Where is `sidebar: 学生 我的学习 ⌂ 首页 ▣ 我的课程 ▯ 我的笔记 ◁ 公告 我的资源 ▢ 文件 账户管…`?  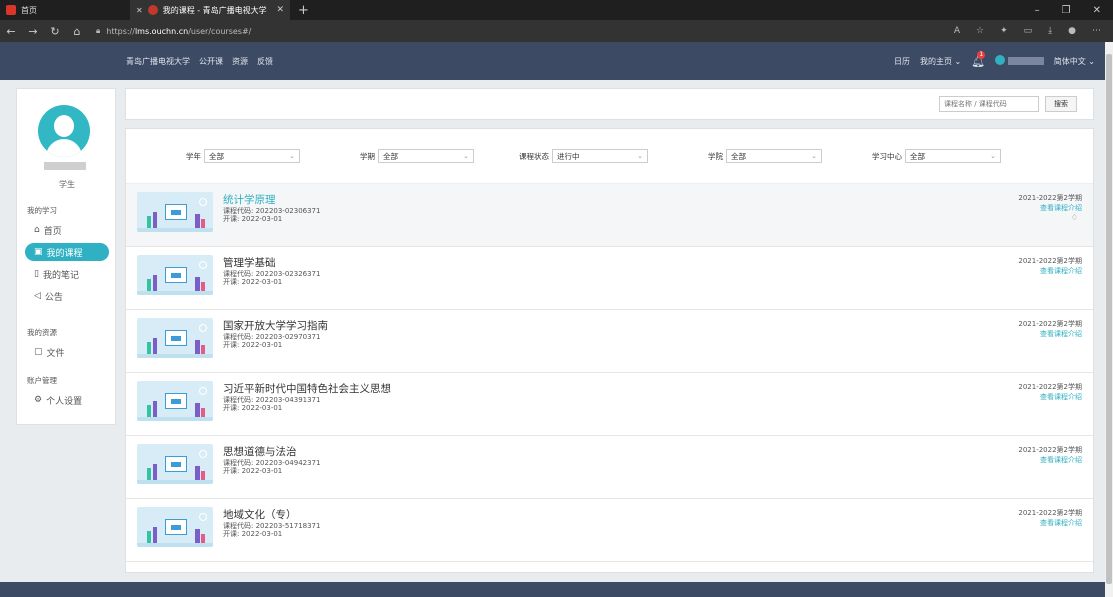
sidebar: 学生 我的学习 ⌂ 首页 ▣ 我的课程 ▯ 我的笔记 ◁ 公告 我的资源 ▢ 文件 账户管… is located at coordinates (66, 256).